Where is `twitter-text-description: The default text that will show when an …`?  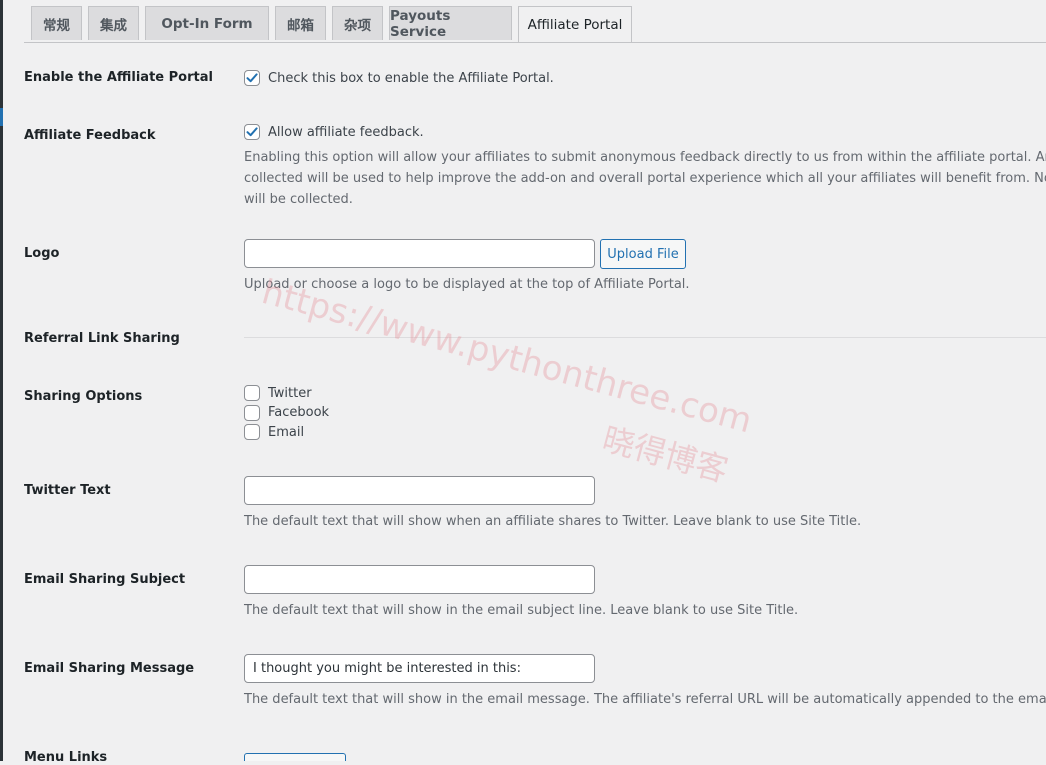 twitter-text-description: The default text that will show when an … is located at coordinates (553, 521).